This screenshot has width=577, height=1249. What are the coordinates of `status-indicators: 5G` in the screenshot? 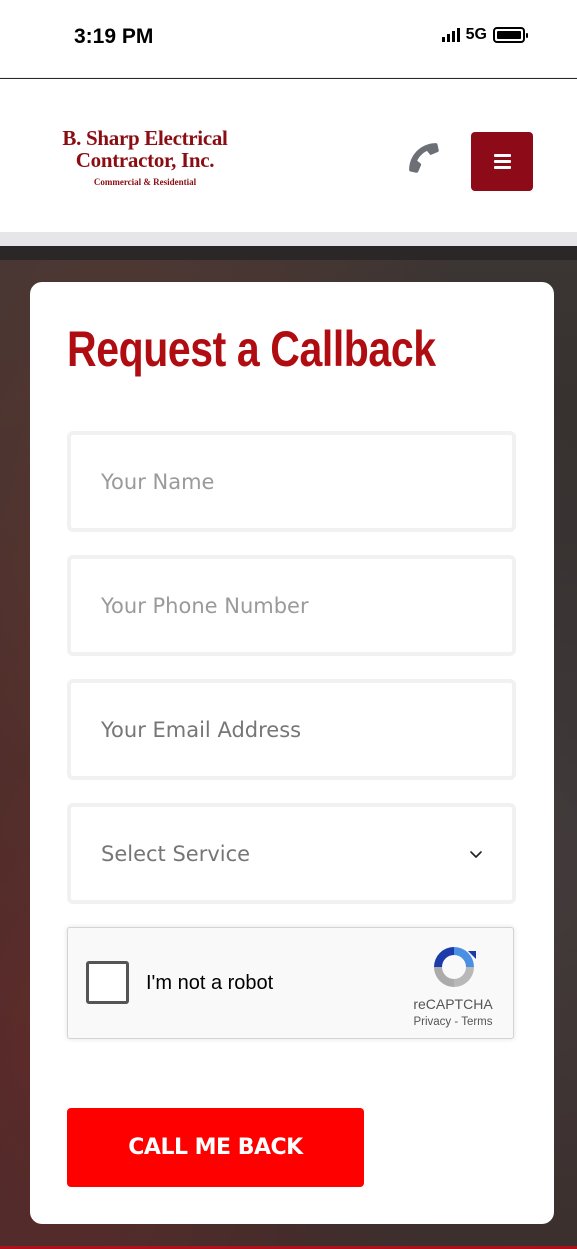 It's located at (484, 35).